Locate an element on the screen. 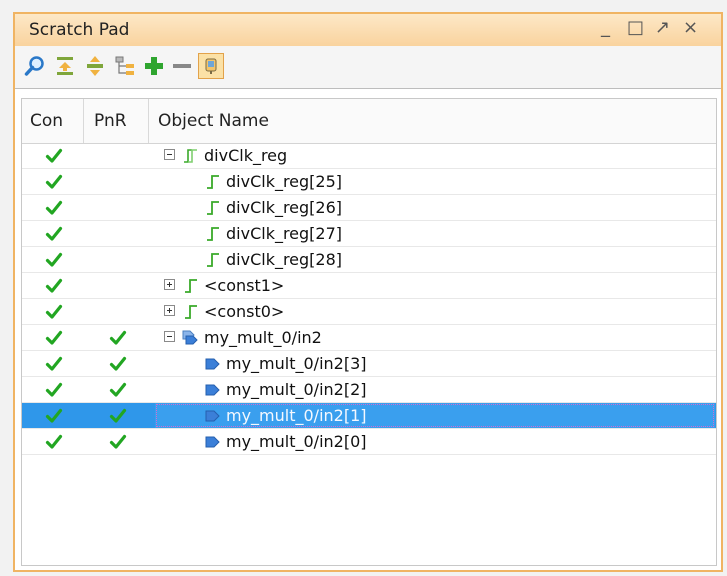  table-row: <const0> is located at coordinates (369, 312).